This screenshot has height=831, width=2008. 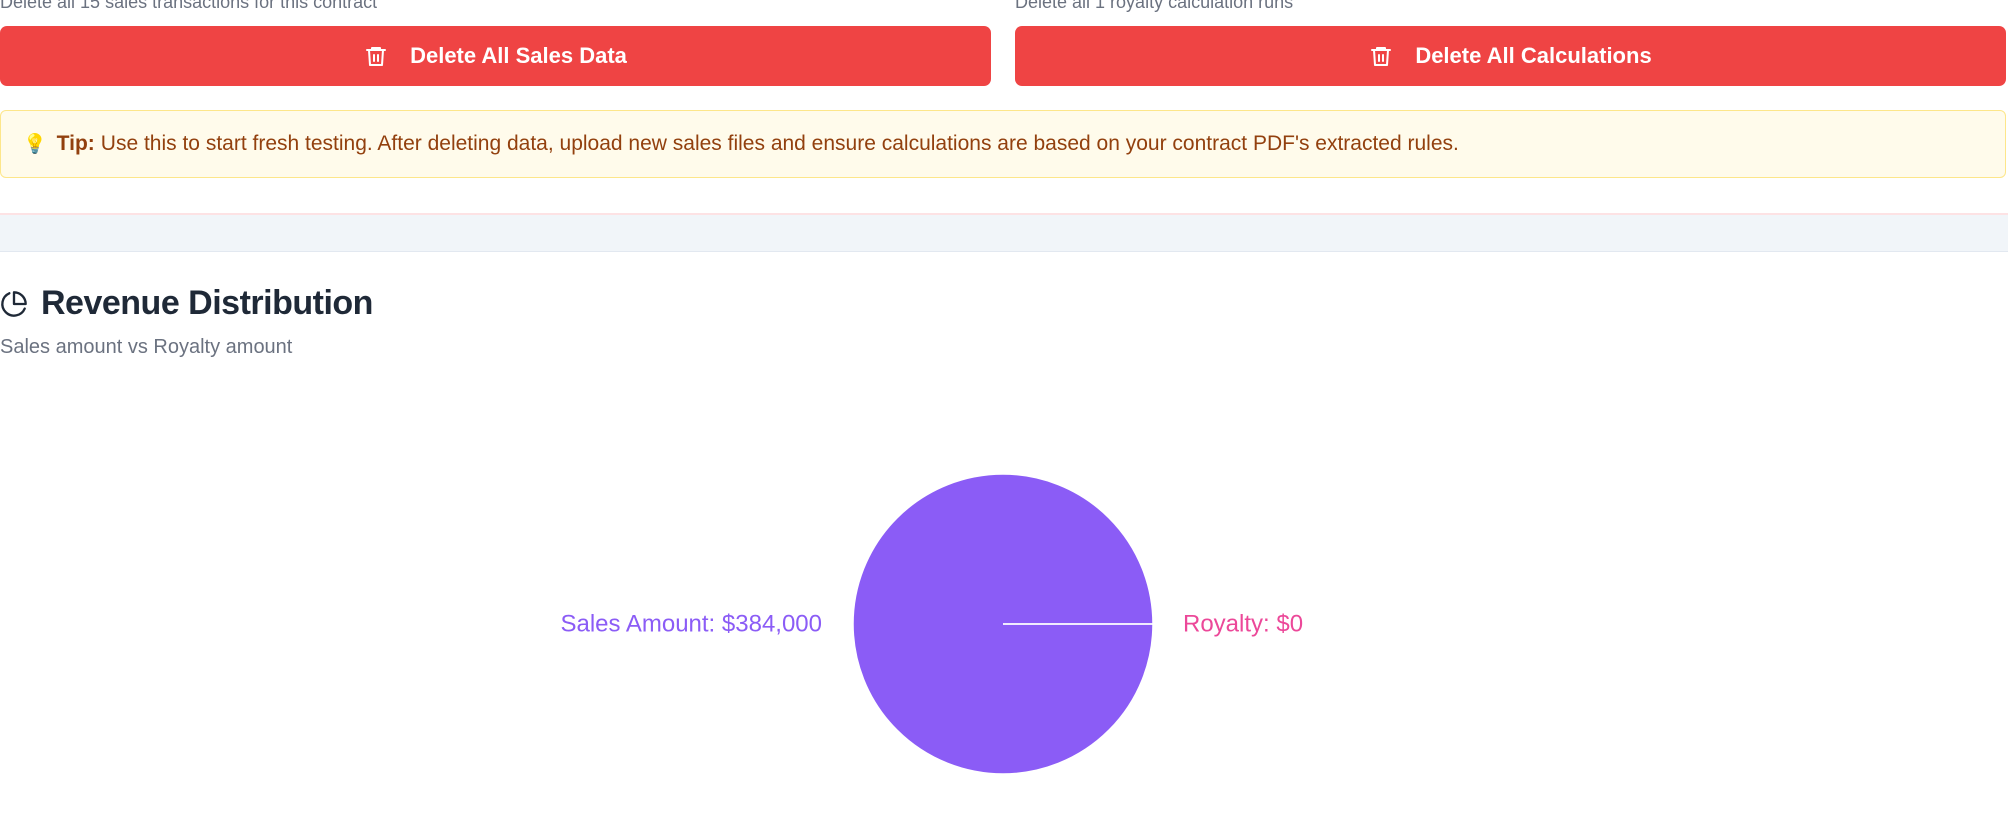 I want to click on section-title: Revenue Distribution, so click(x=186, y=303).